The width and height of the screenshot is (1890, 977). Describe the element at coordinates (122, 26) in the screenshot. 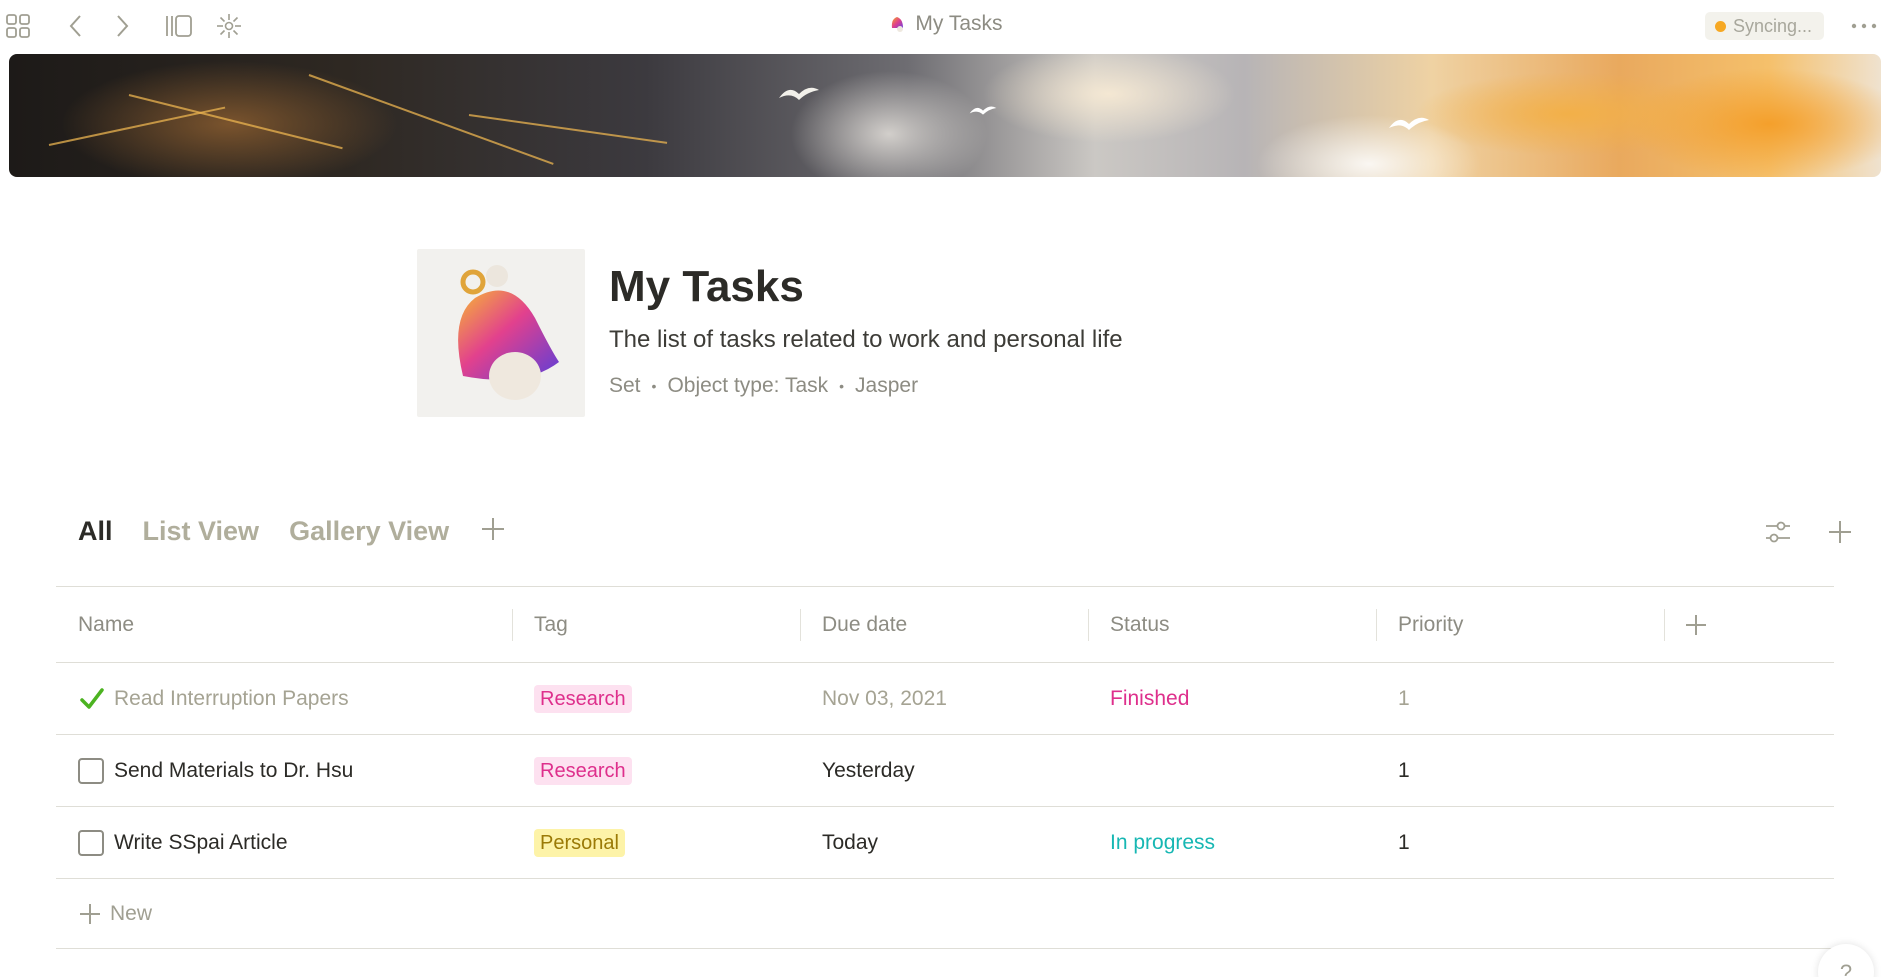

I see `forward-icon` at that location.